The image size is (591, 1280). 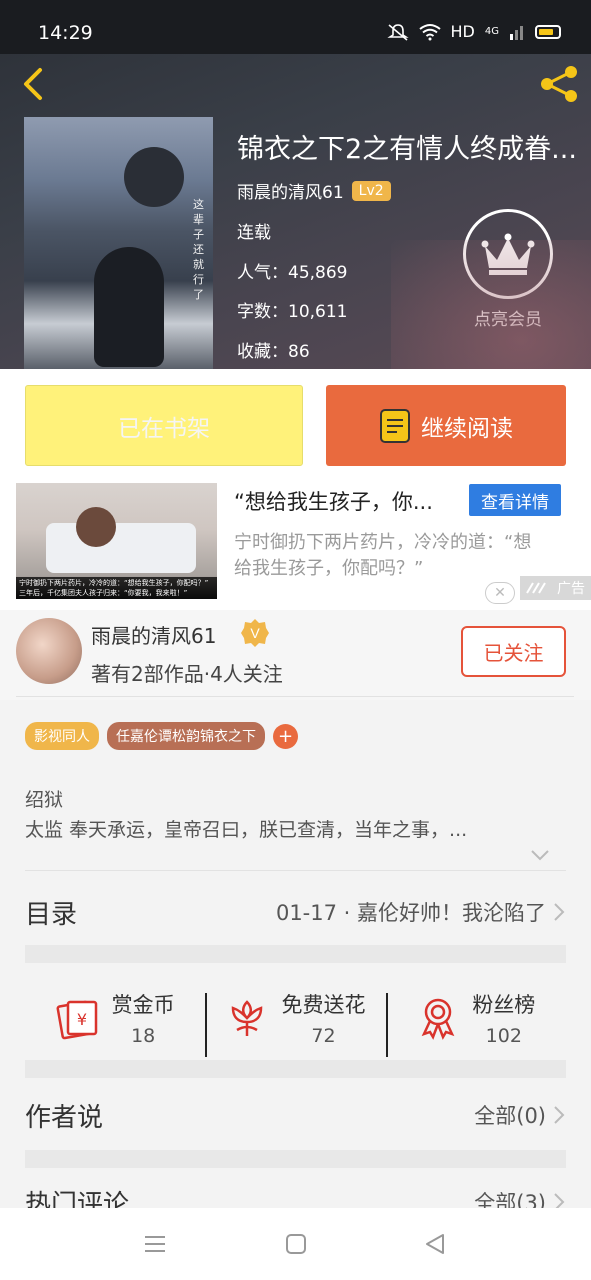 What do you see at coordinates (254, 233) in the screenshot?
I see `book-status: 连载` at bounding box center [254, 233].